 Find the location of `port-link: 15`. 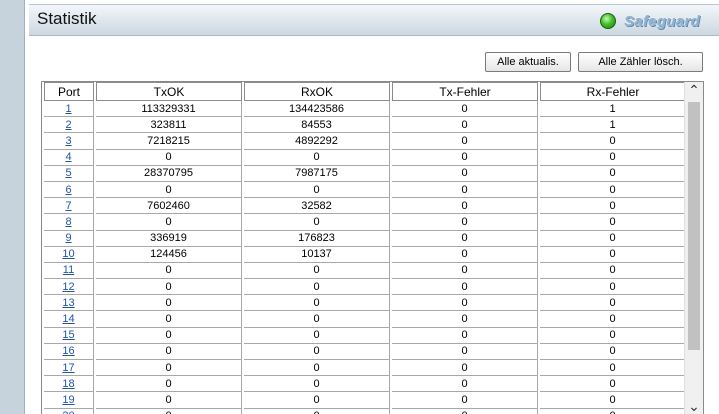

port-link: 15 is located at coordinates (68, 335).